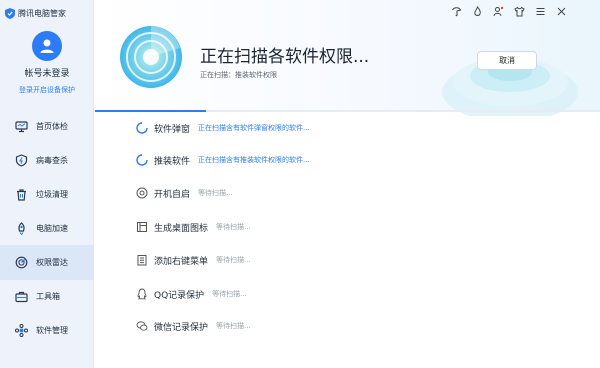 The height and width of the screenshot is (368, 600). I want to click on user-settings-icon, so click(498, 11).